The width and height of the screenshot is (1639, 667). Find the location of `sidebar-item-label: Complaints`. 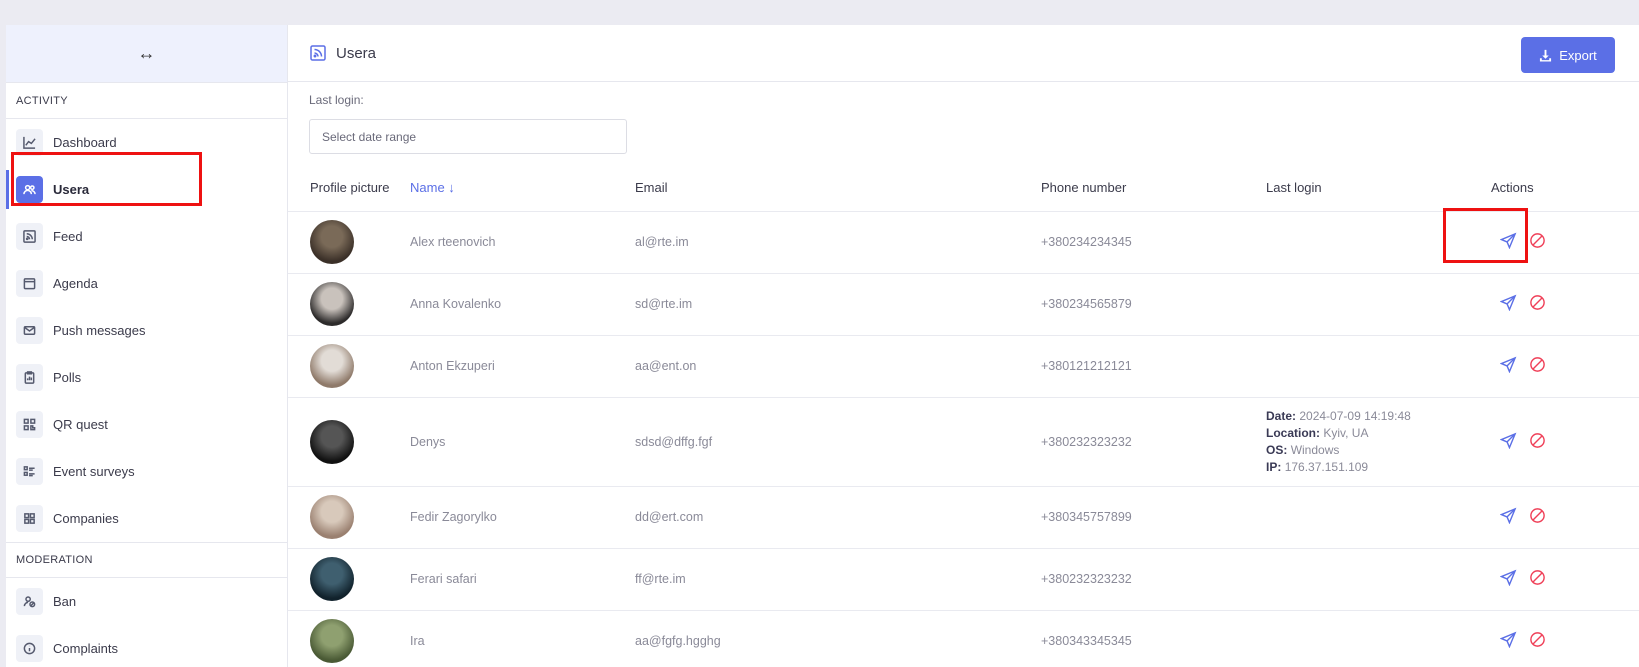

sidebar-item-label: Complaints is located at coordinates (86, 648).